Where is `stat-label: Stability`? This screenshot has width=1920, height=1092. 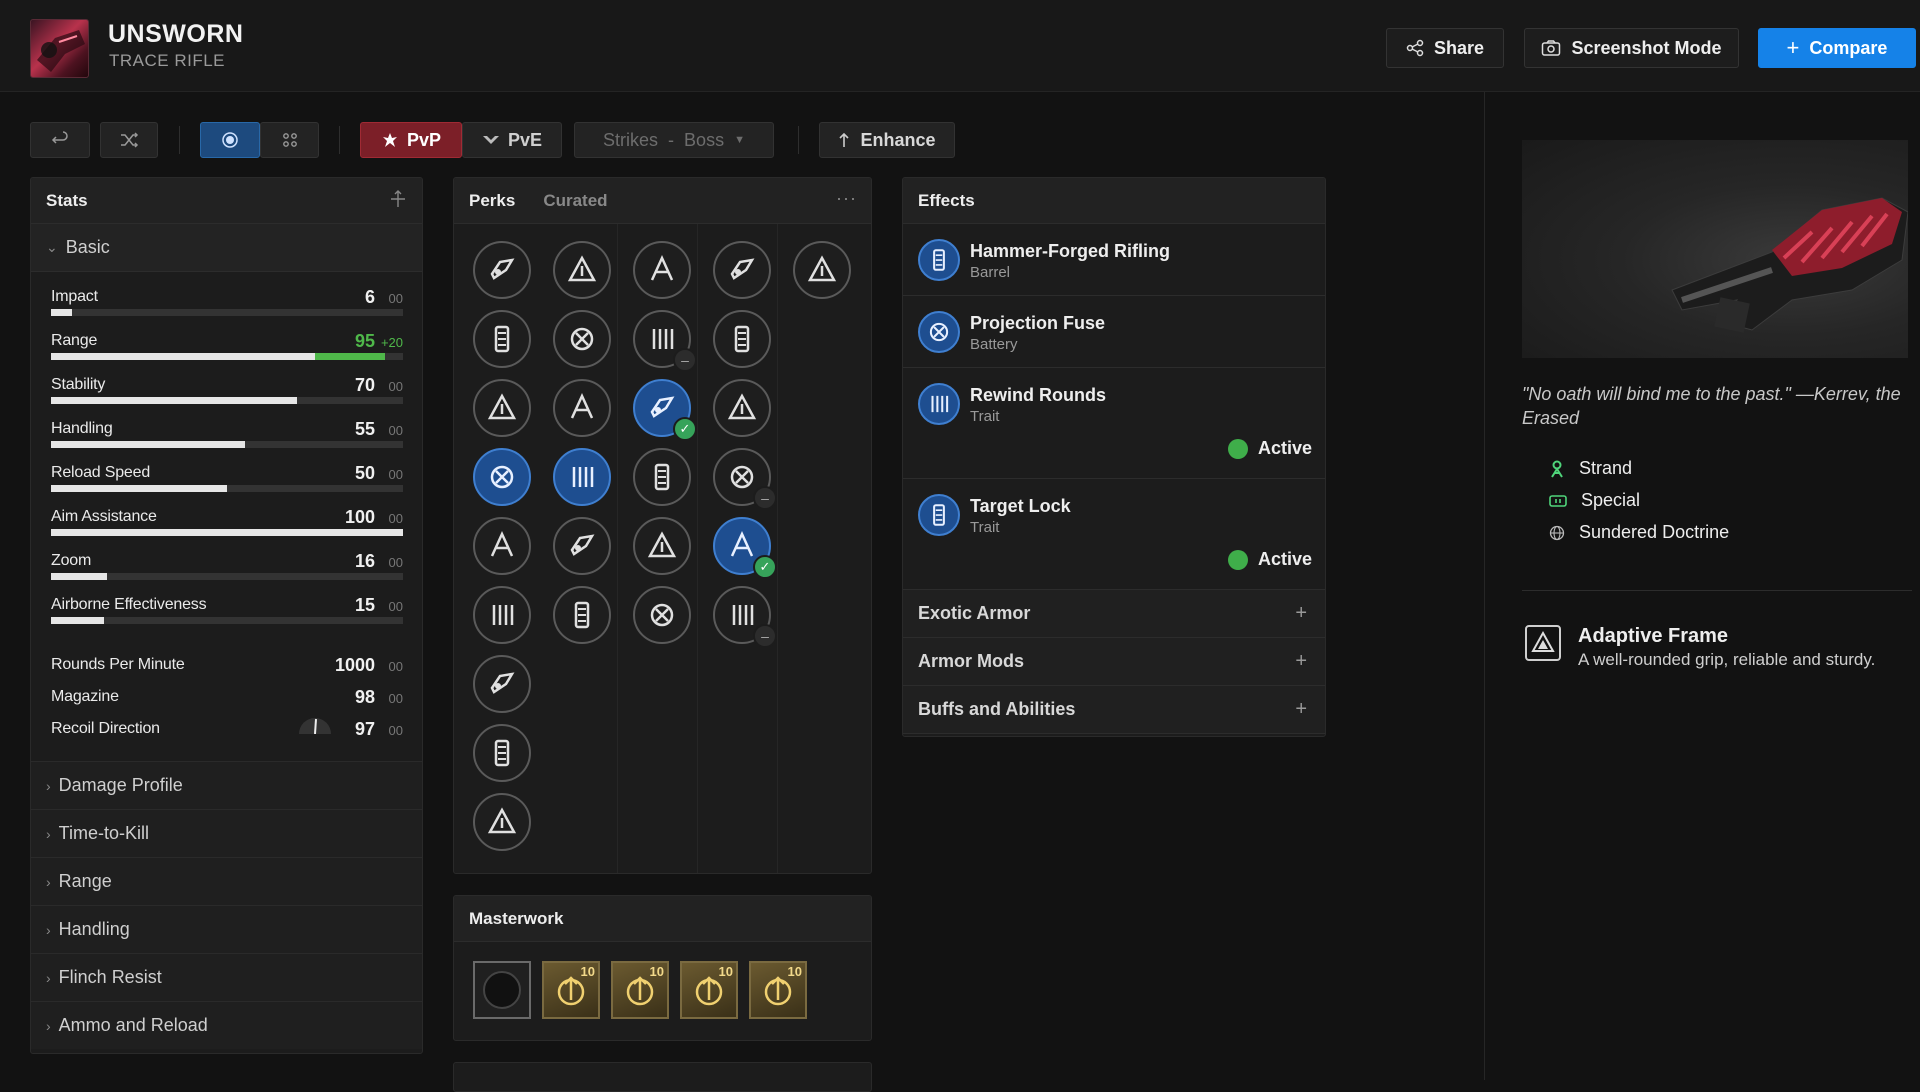 stat-label: Stability is located at coordinates (78, 384).